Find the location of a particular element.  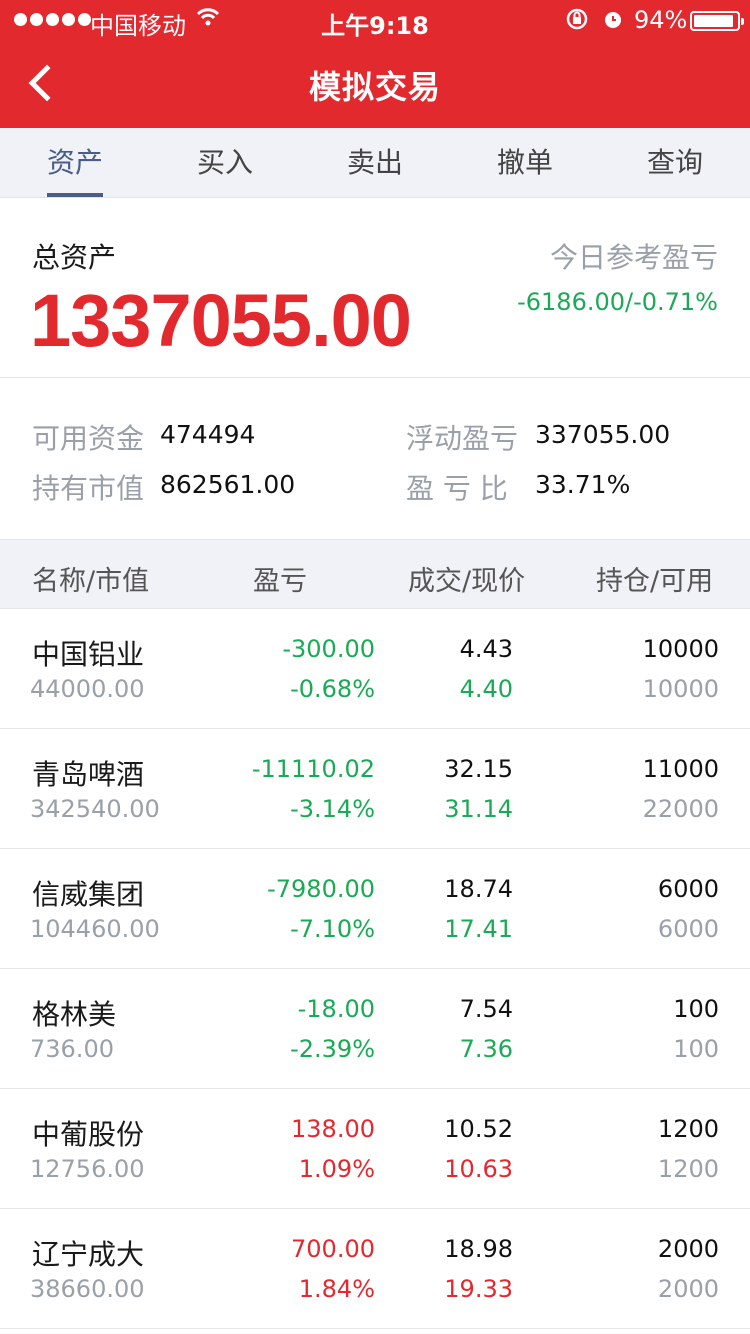

available-funds-value: 474494 is located at coordinates (208, 434).